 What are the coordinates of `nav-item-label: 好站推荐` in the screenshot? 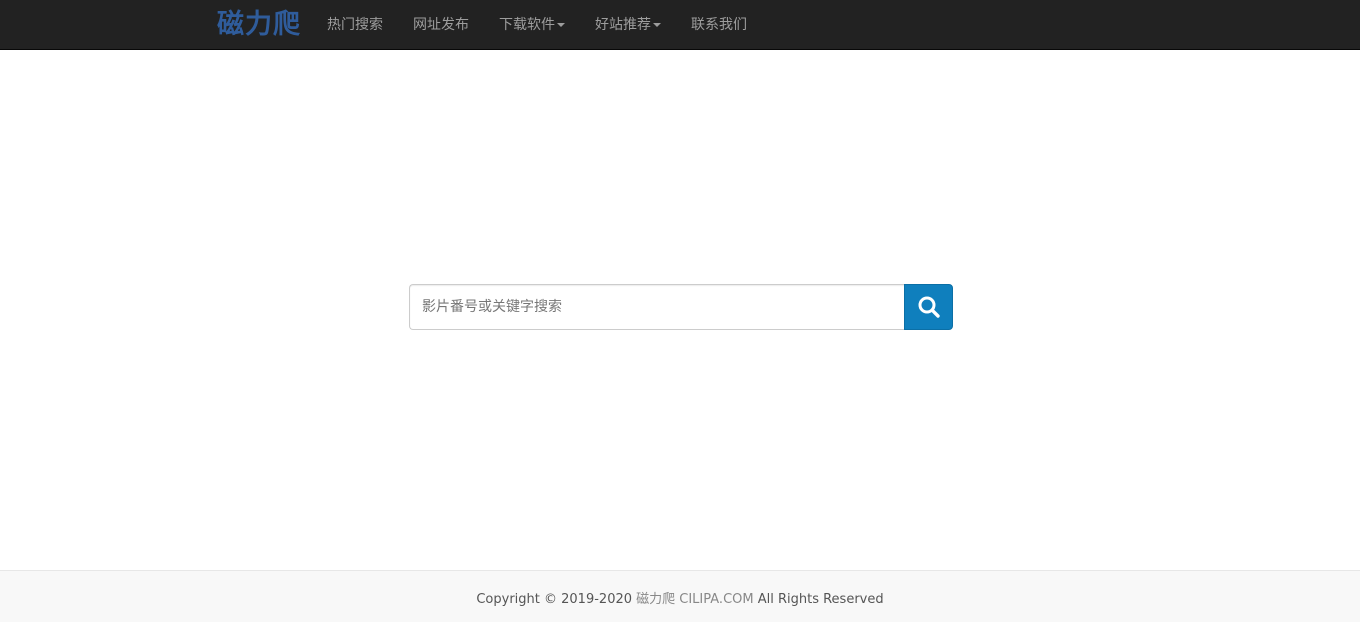 It's located at (623, 25).